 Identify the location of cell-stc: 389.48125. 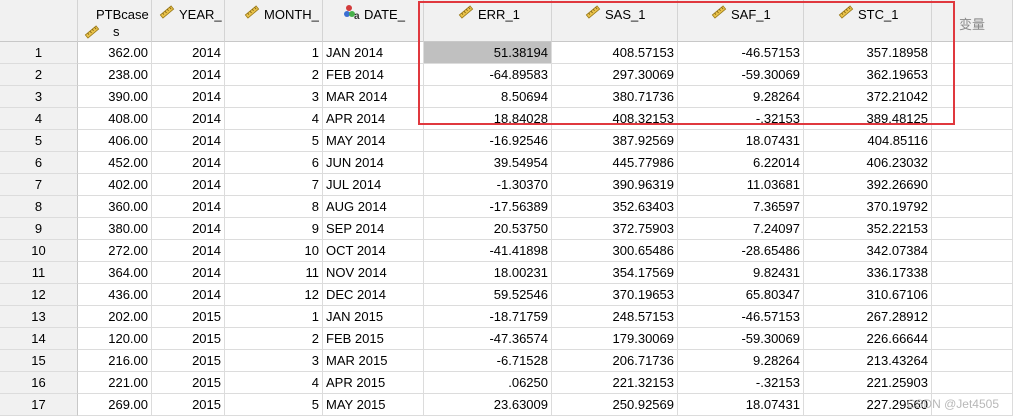
(868, 119).